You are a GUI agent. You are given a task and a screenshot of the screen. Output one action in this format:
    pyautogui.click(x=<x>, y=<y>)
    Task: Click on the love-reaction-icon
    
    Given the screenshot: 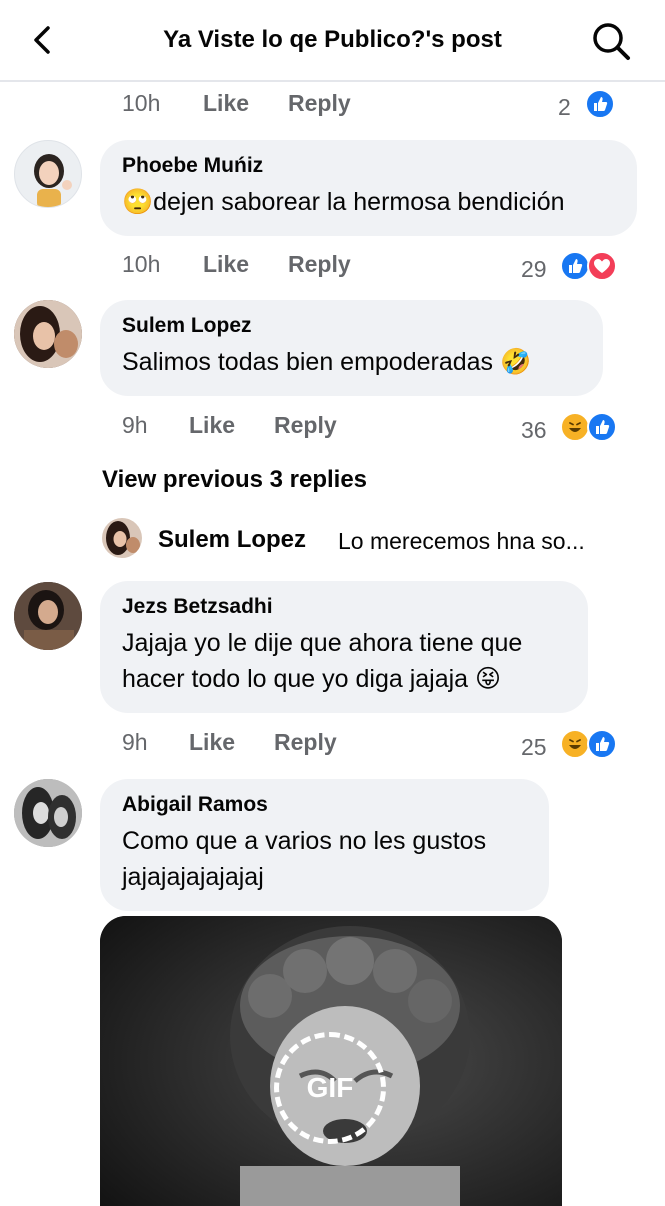 What is the action you would take?
    pyautogui.click(x=602, y=266)
    